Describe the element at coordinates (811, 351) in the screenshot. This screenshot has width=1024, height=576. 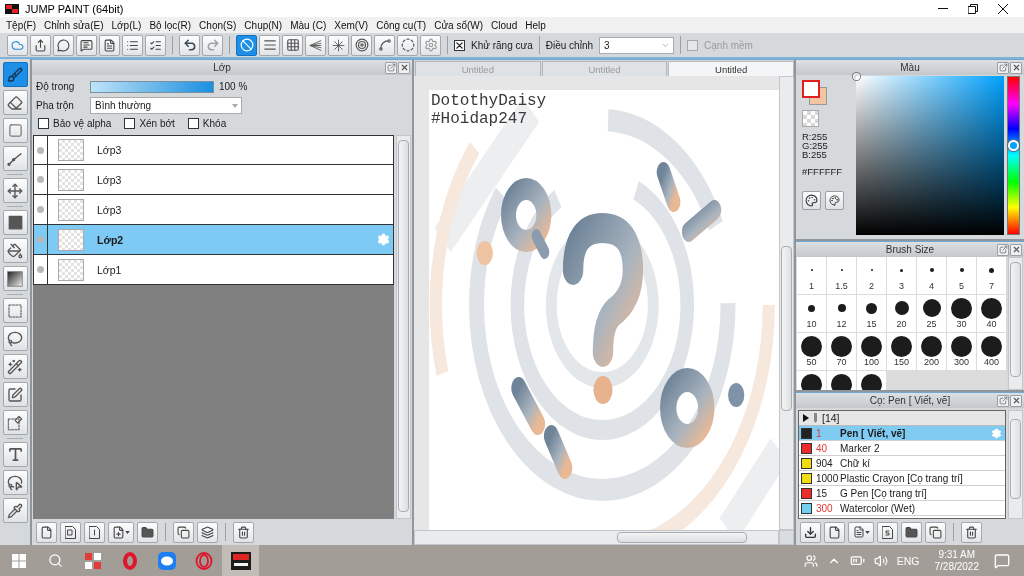
I see `brush-size-button: 50` at that location.